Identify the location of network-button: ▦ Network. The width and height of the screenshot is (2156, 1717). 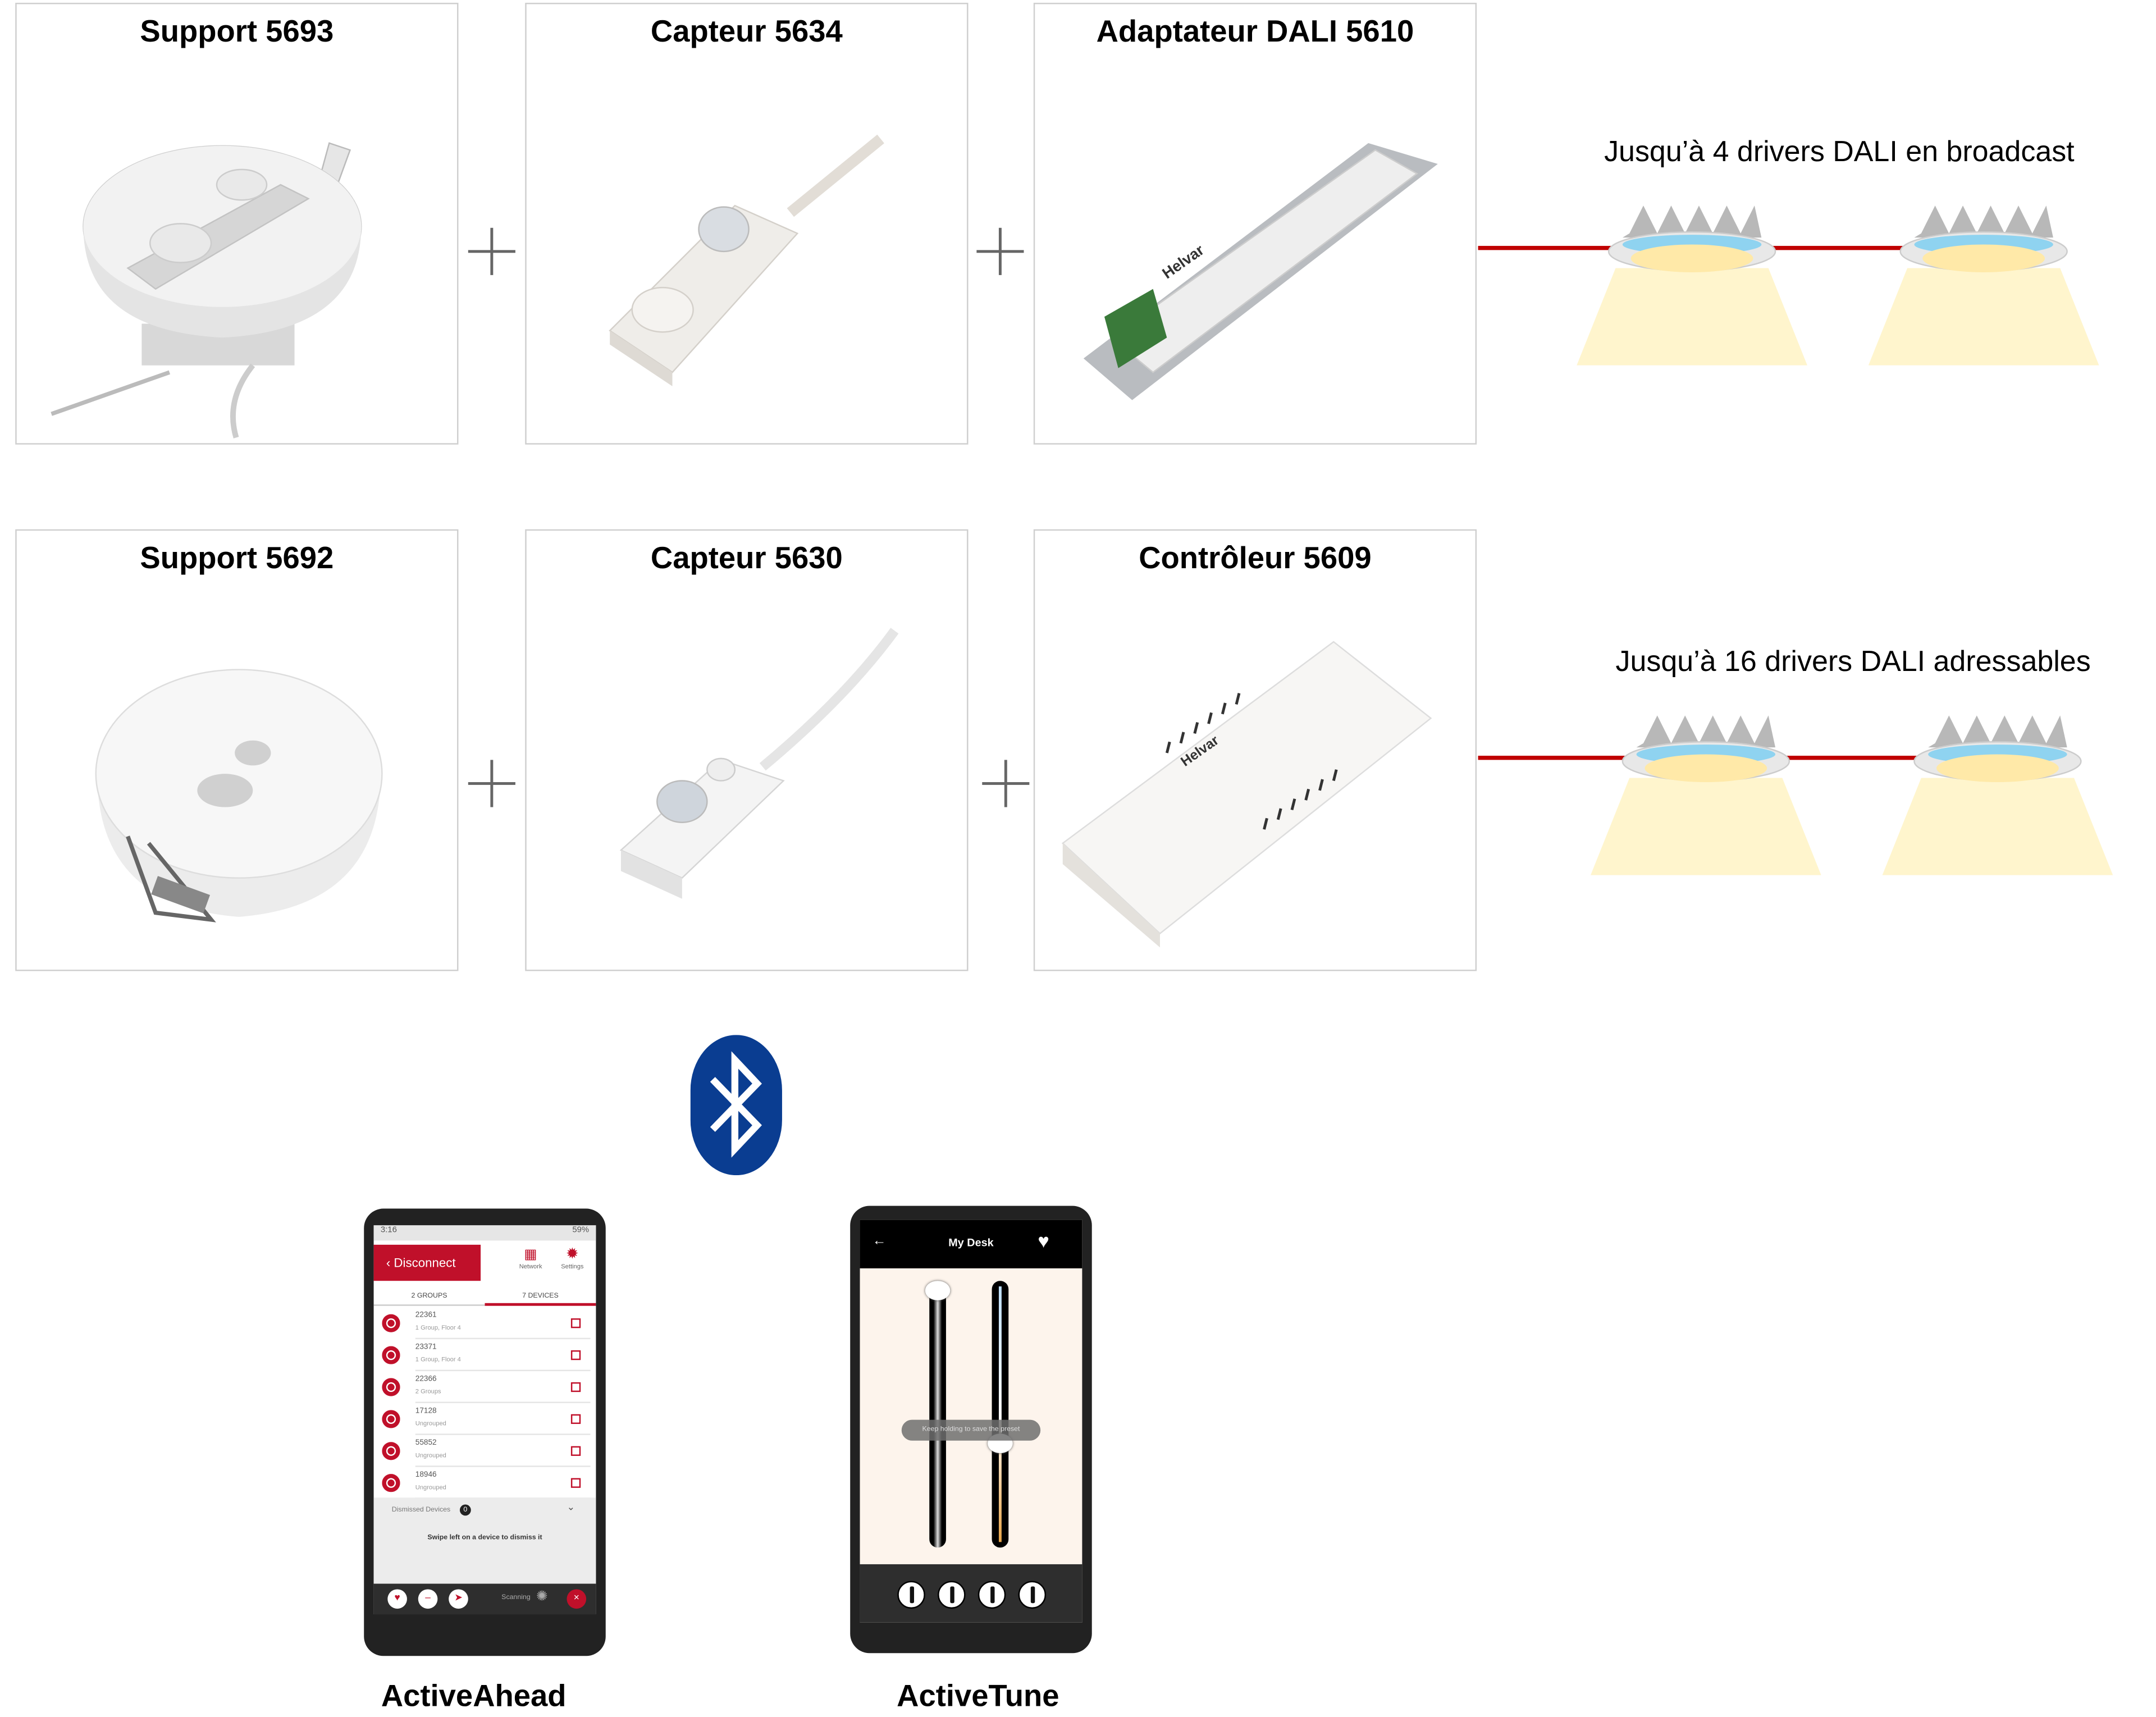
(531, 1259).